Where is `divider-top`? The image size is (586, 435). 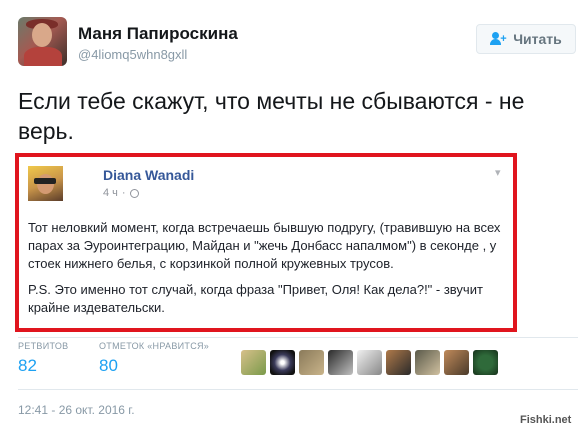 divider-top is located at coordinates (298, 337).